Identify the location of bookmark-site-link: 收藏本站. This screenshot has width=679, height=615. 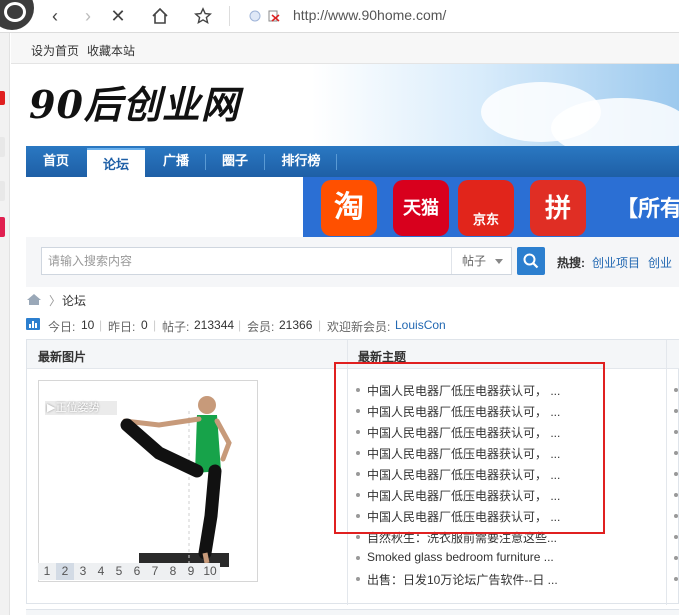
(111, 50).